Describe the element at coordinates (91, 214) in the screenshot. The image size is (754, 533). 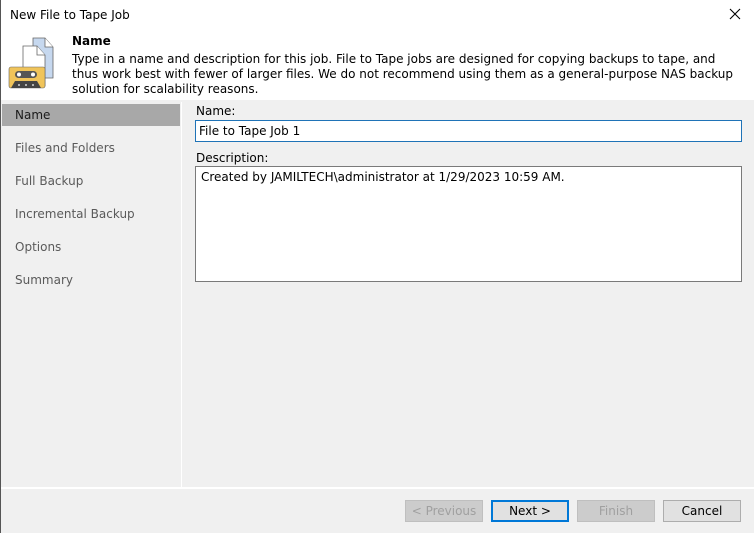
I see `sidebar-item-incremental-backup: Incremental Backup` at that location.